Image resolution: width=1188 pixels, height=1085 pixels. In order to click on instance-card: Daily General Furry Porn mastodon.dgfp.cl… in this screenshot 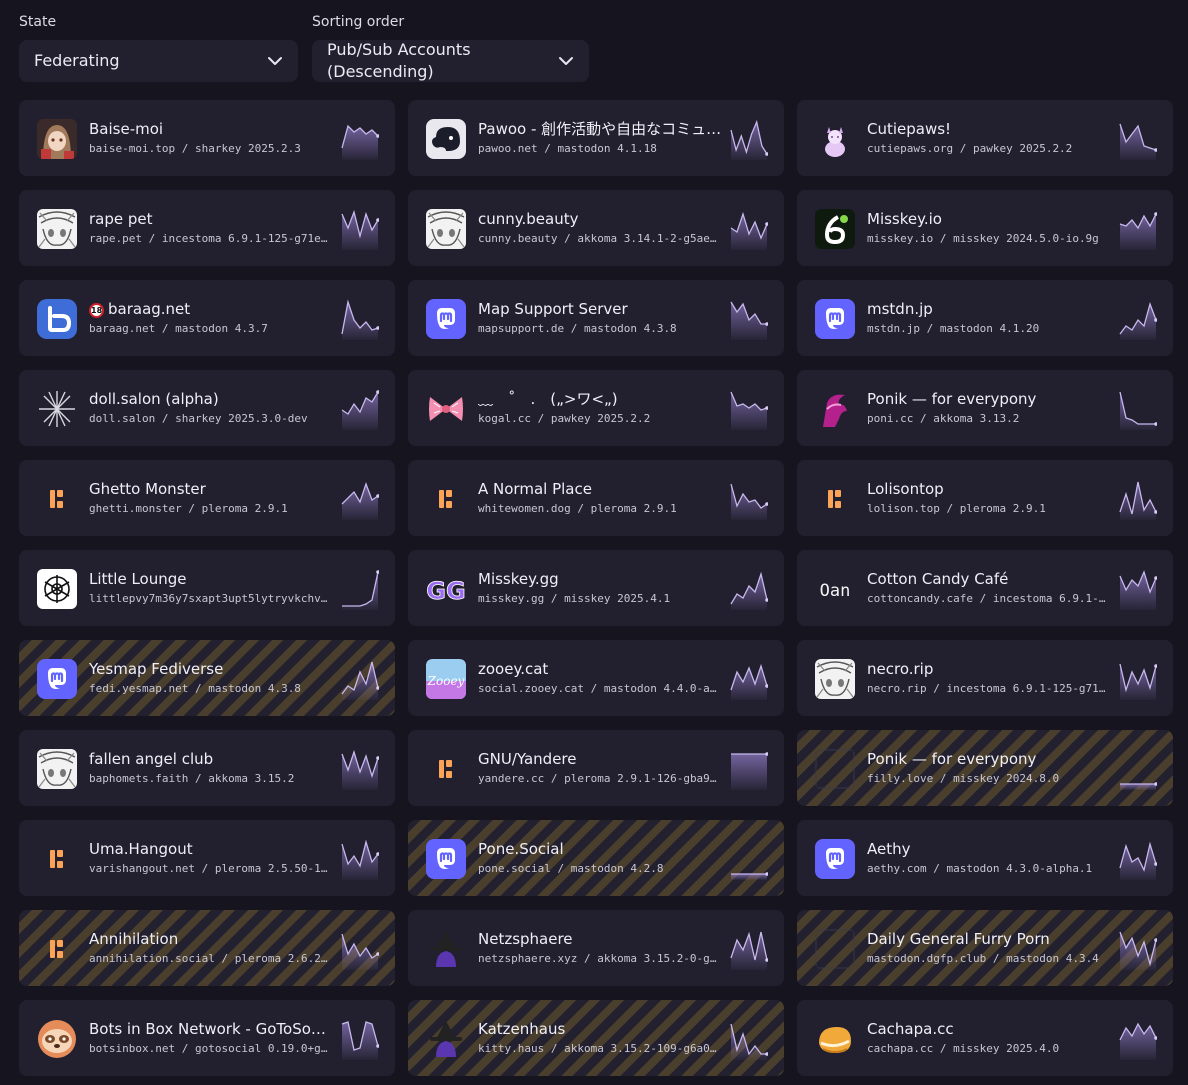, I will do `click(985, 948)`.